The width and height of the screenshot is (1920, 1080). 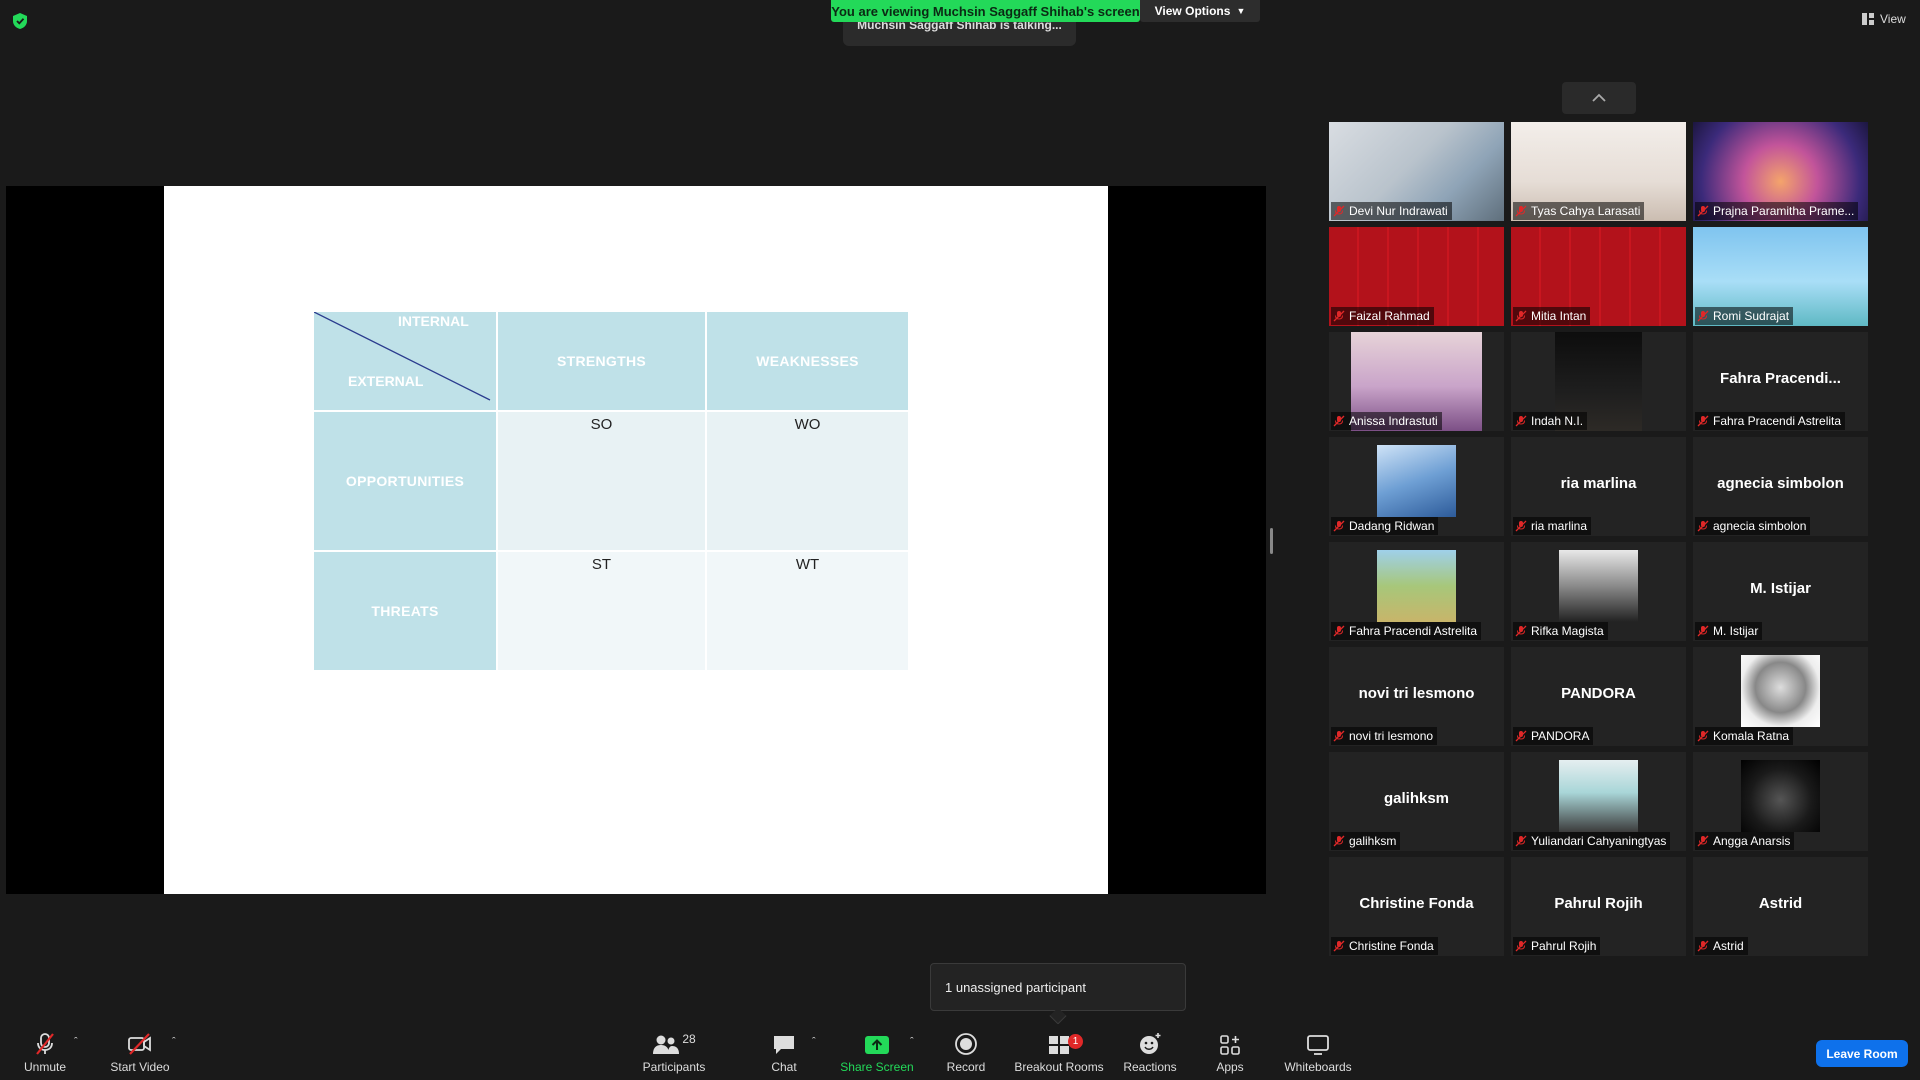 What do you see at coordinates (966, 1052) in the screenshot?
I see `record-button: Record` at bounding box center [966, 1052].